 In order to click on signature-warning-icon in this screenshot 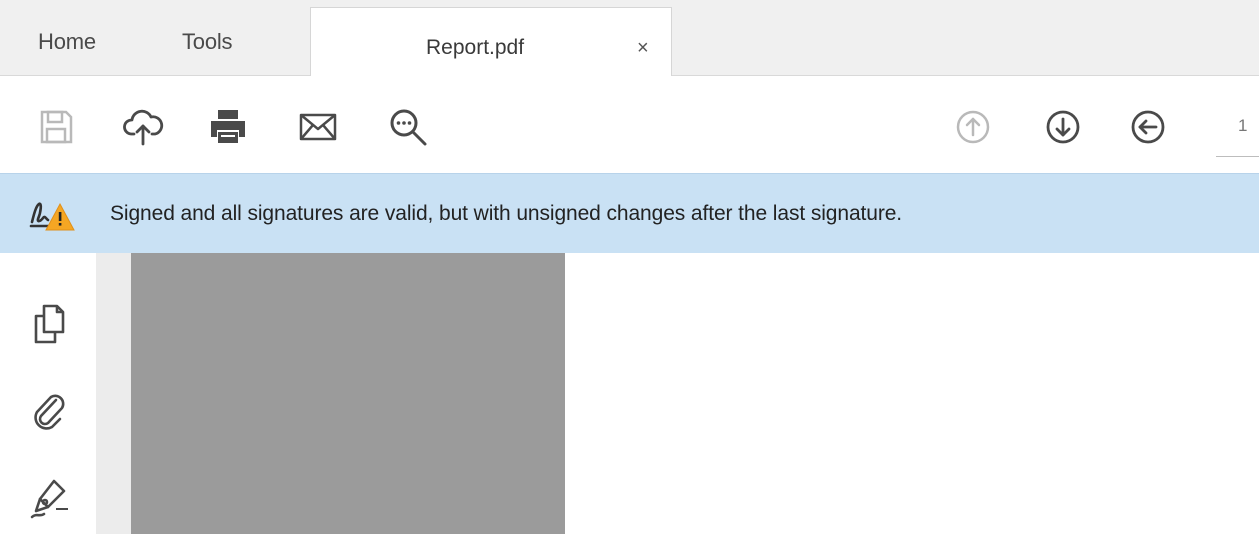, I will do `click(54, 214)`.